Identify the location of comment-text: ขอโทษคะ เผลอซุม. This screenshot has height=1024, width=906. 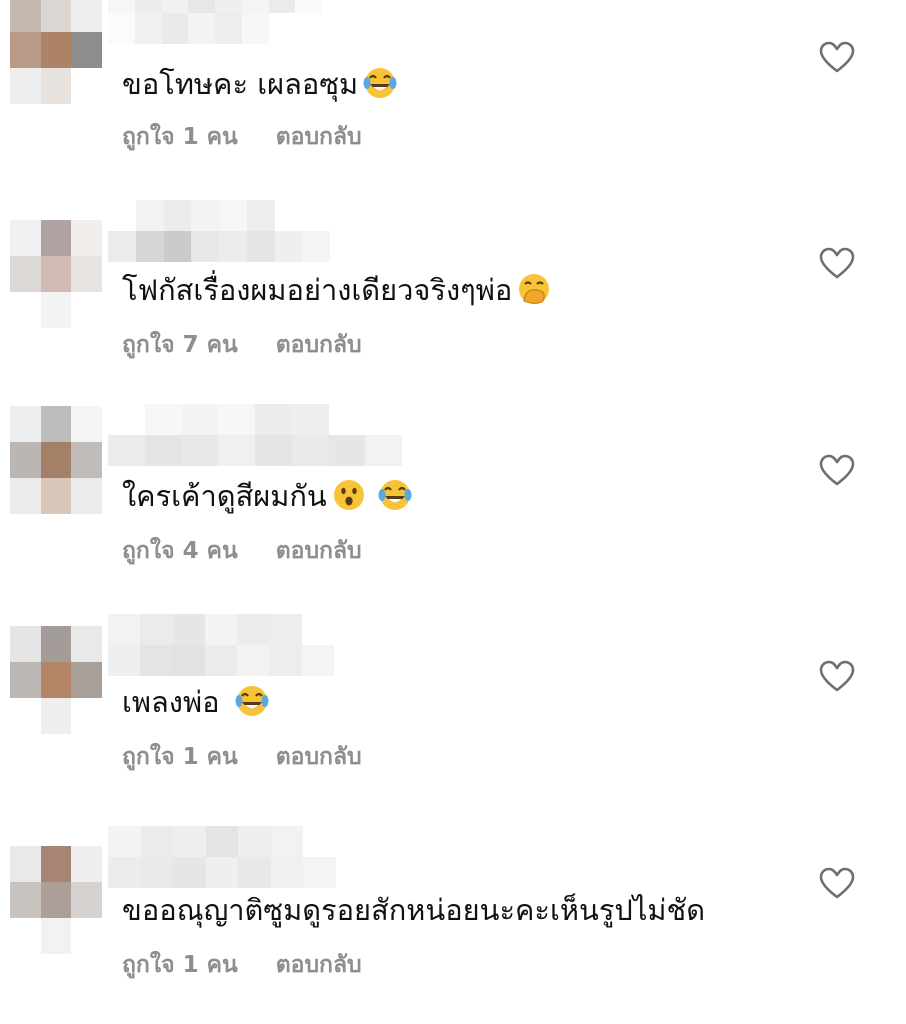
(260, 84).